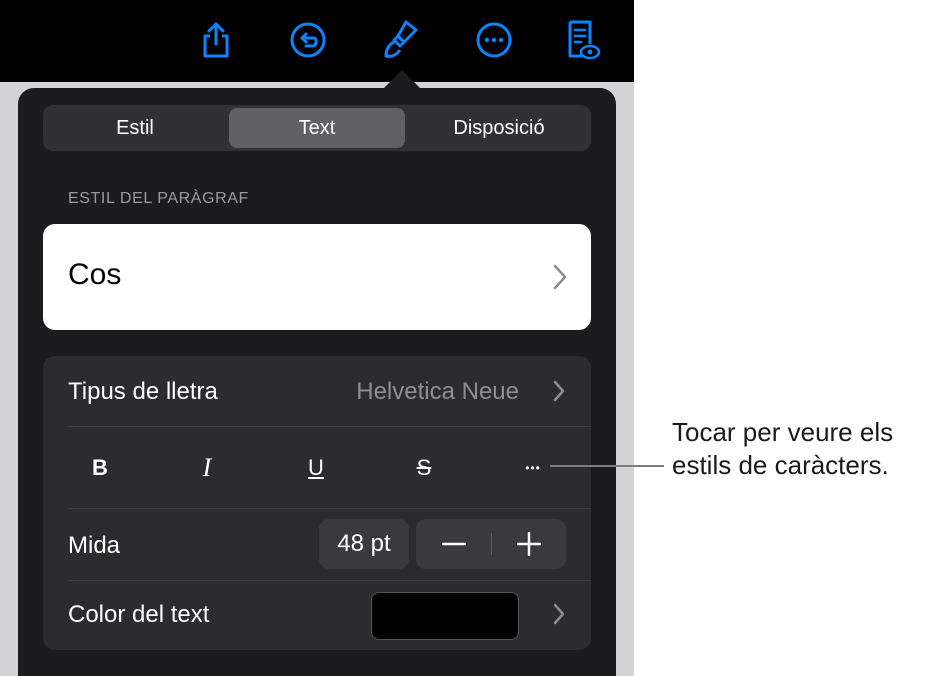 This screenshot has height=676, width=932. I want to click on tab-control: Estil Text Disposició, so click(317, 128).